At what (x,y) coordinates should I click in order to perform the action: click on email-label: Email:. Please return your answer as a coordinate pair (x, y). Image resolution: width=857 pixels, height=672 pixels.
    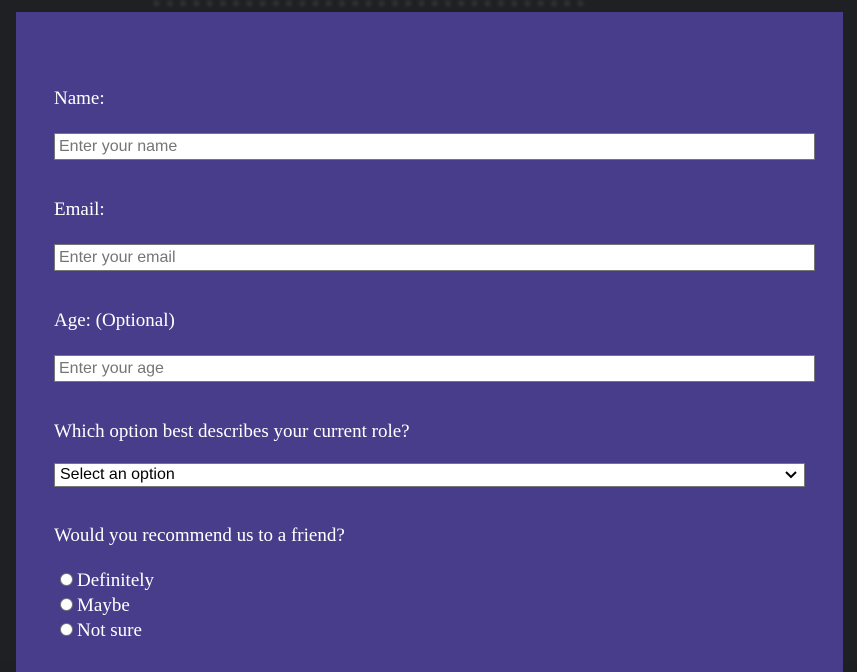
    Looking at the image, I should click on (79, 209).